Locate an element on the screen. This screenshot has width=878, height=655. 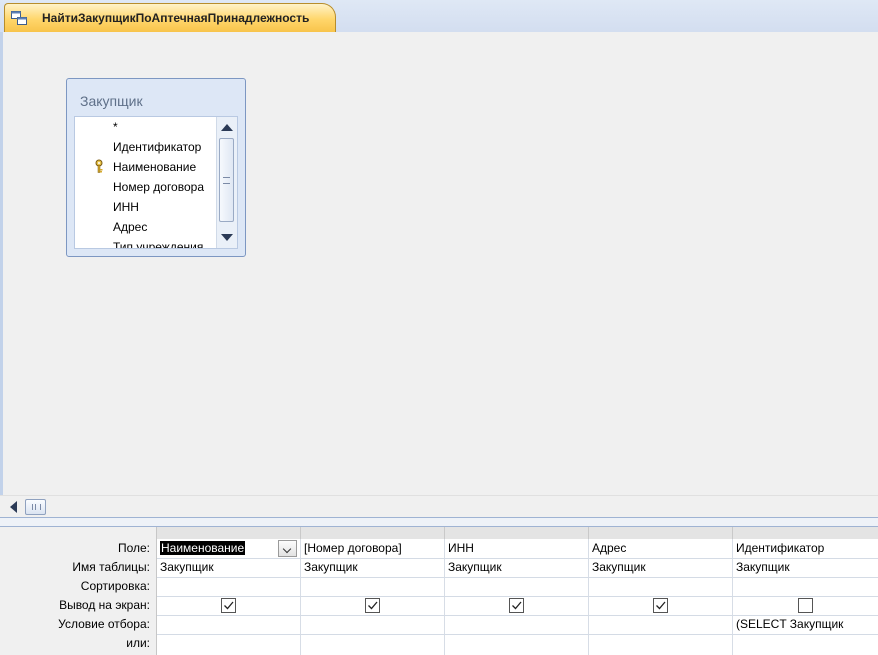
field-list-item-name: Наименование is located at coordinates (154, 167).